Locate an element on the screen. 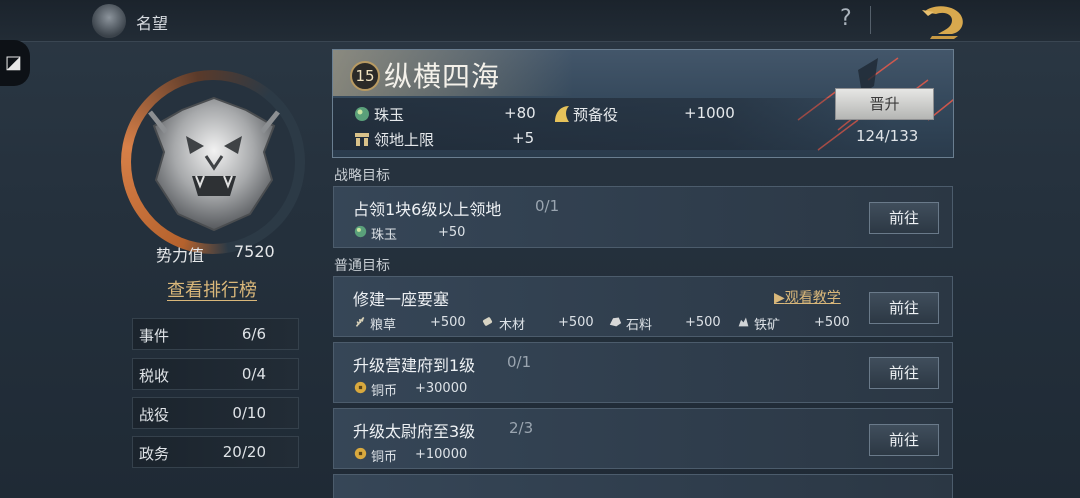 This screenshot has height=498, width=1080. stone-icon is located at coordinates (615, 322).